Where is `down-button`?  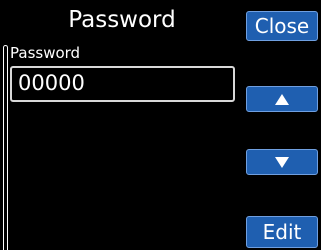
down-button is located at coordinates (282, 162).